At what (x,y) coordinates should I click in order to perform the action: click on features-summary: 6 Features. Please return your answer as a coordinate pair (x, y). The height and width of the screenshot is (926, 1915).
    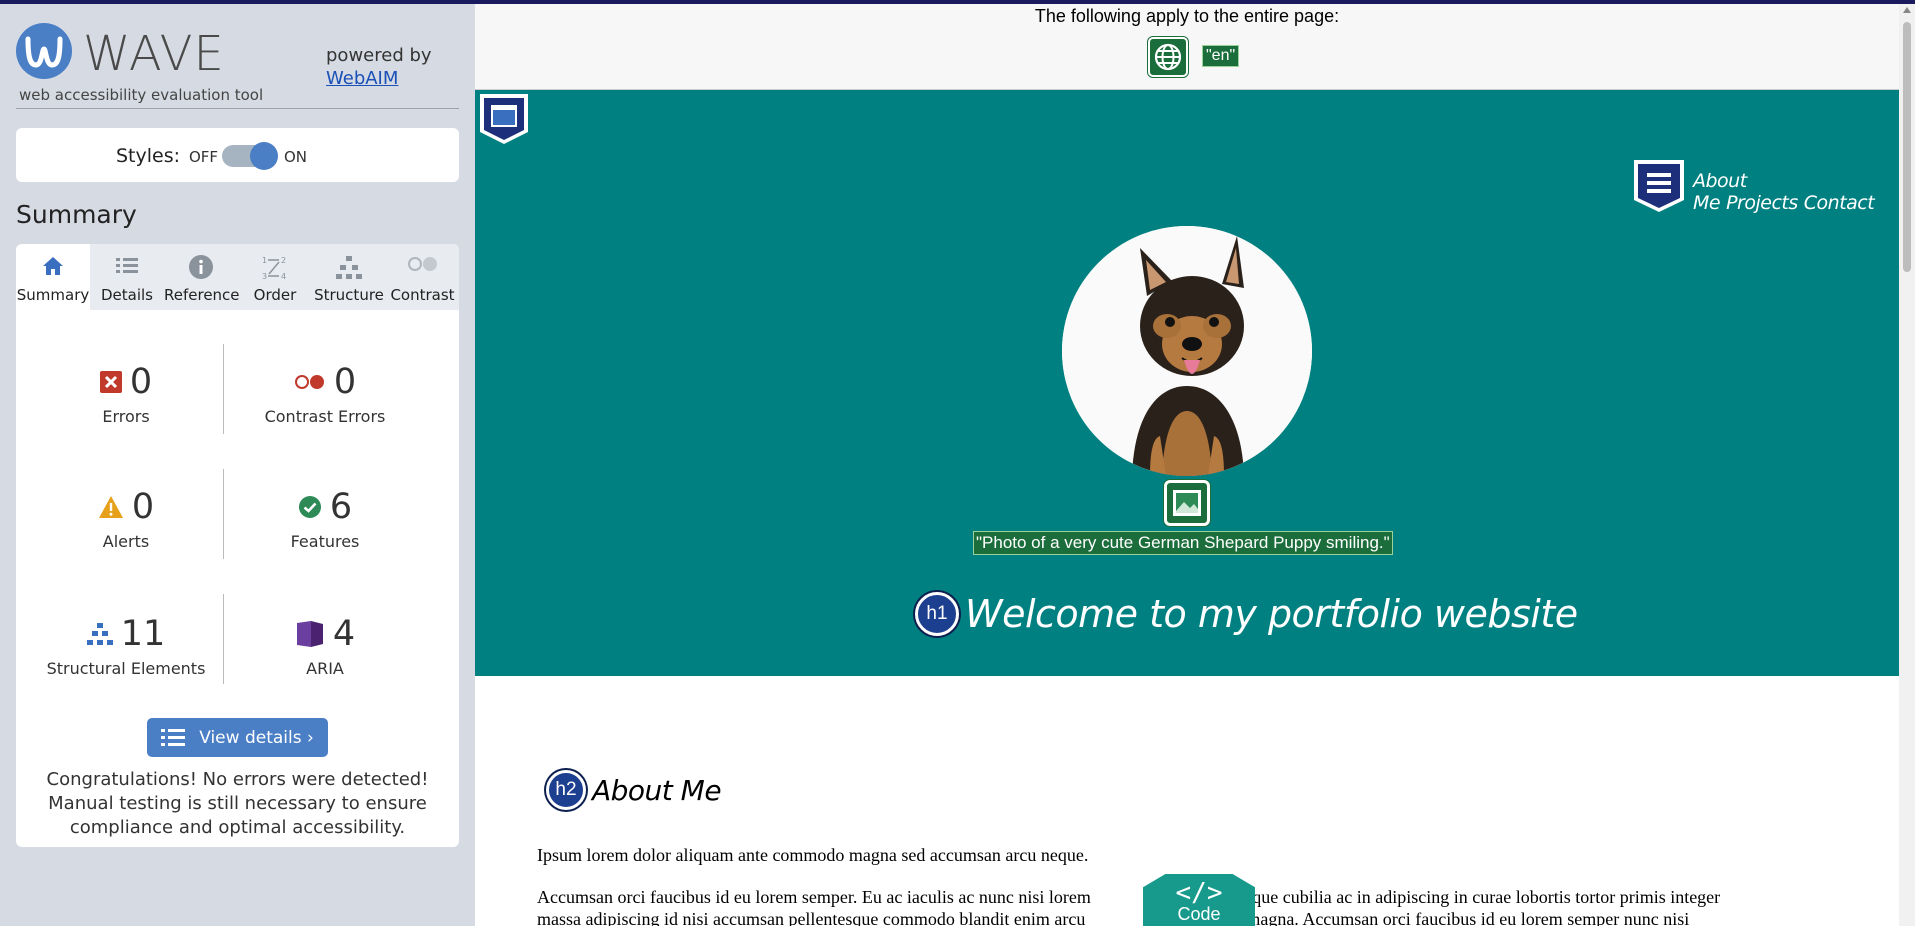
    Looking at the image, I should click on (325, 518).